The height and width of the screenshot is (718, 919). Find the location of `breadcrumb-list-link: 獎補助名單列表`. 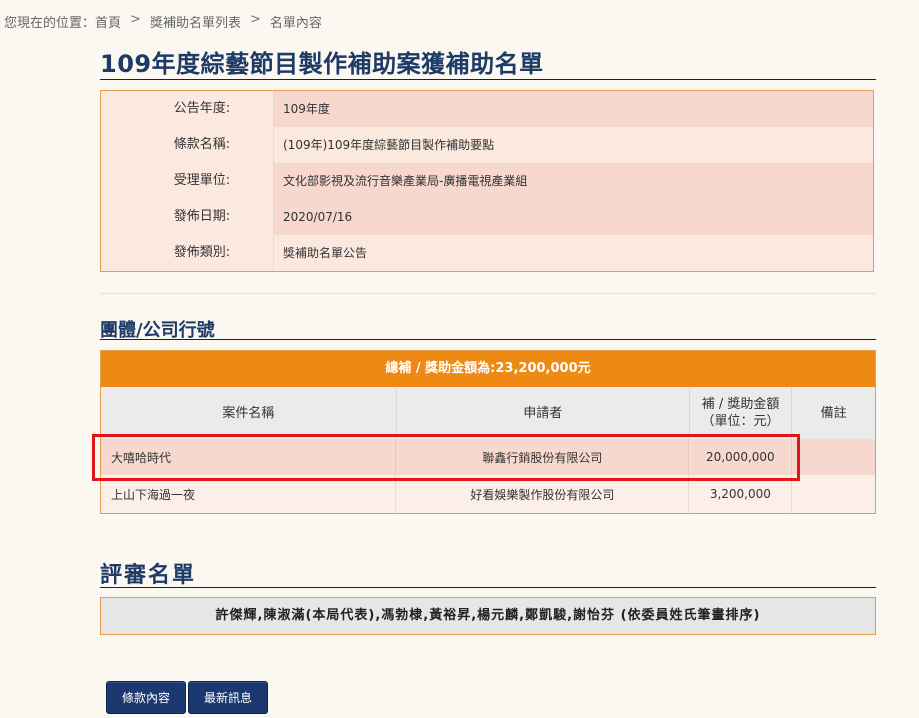

breadcrumb-list-link: 獎補助名單列表 is located at coordinates (195, 21).